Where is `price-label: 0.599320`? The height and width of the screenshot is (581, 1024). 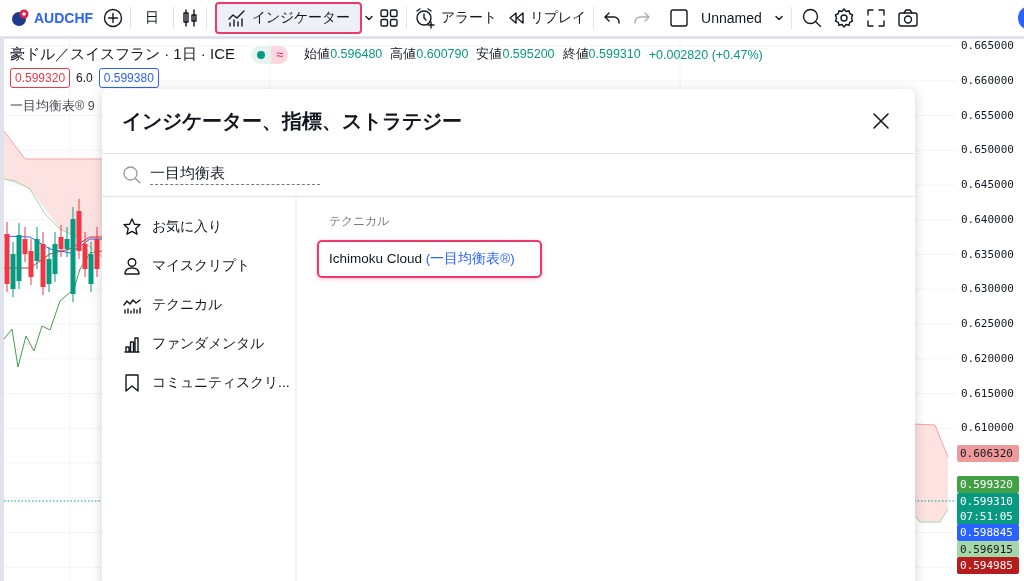 price-label: 0.599320 is located at coordinates (988, 484).